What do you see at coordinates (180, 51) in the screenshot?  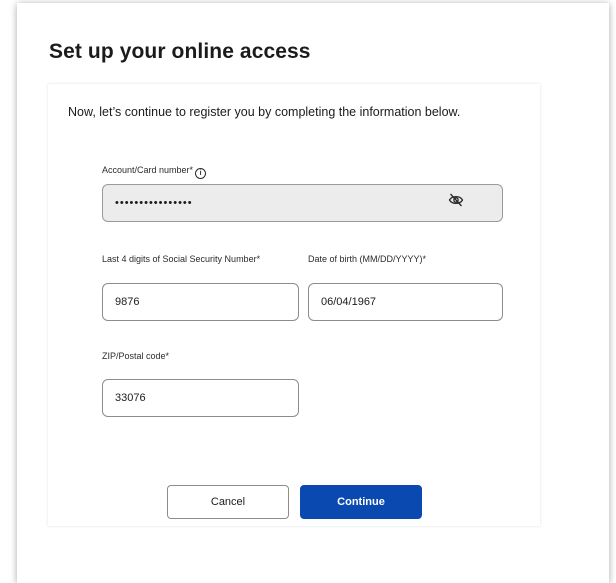 I see `page-title: Set up your online access` at bounding box center [180, 51].